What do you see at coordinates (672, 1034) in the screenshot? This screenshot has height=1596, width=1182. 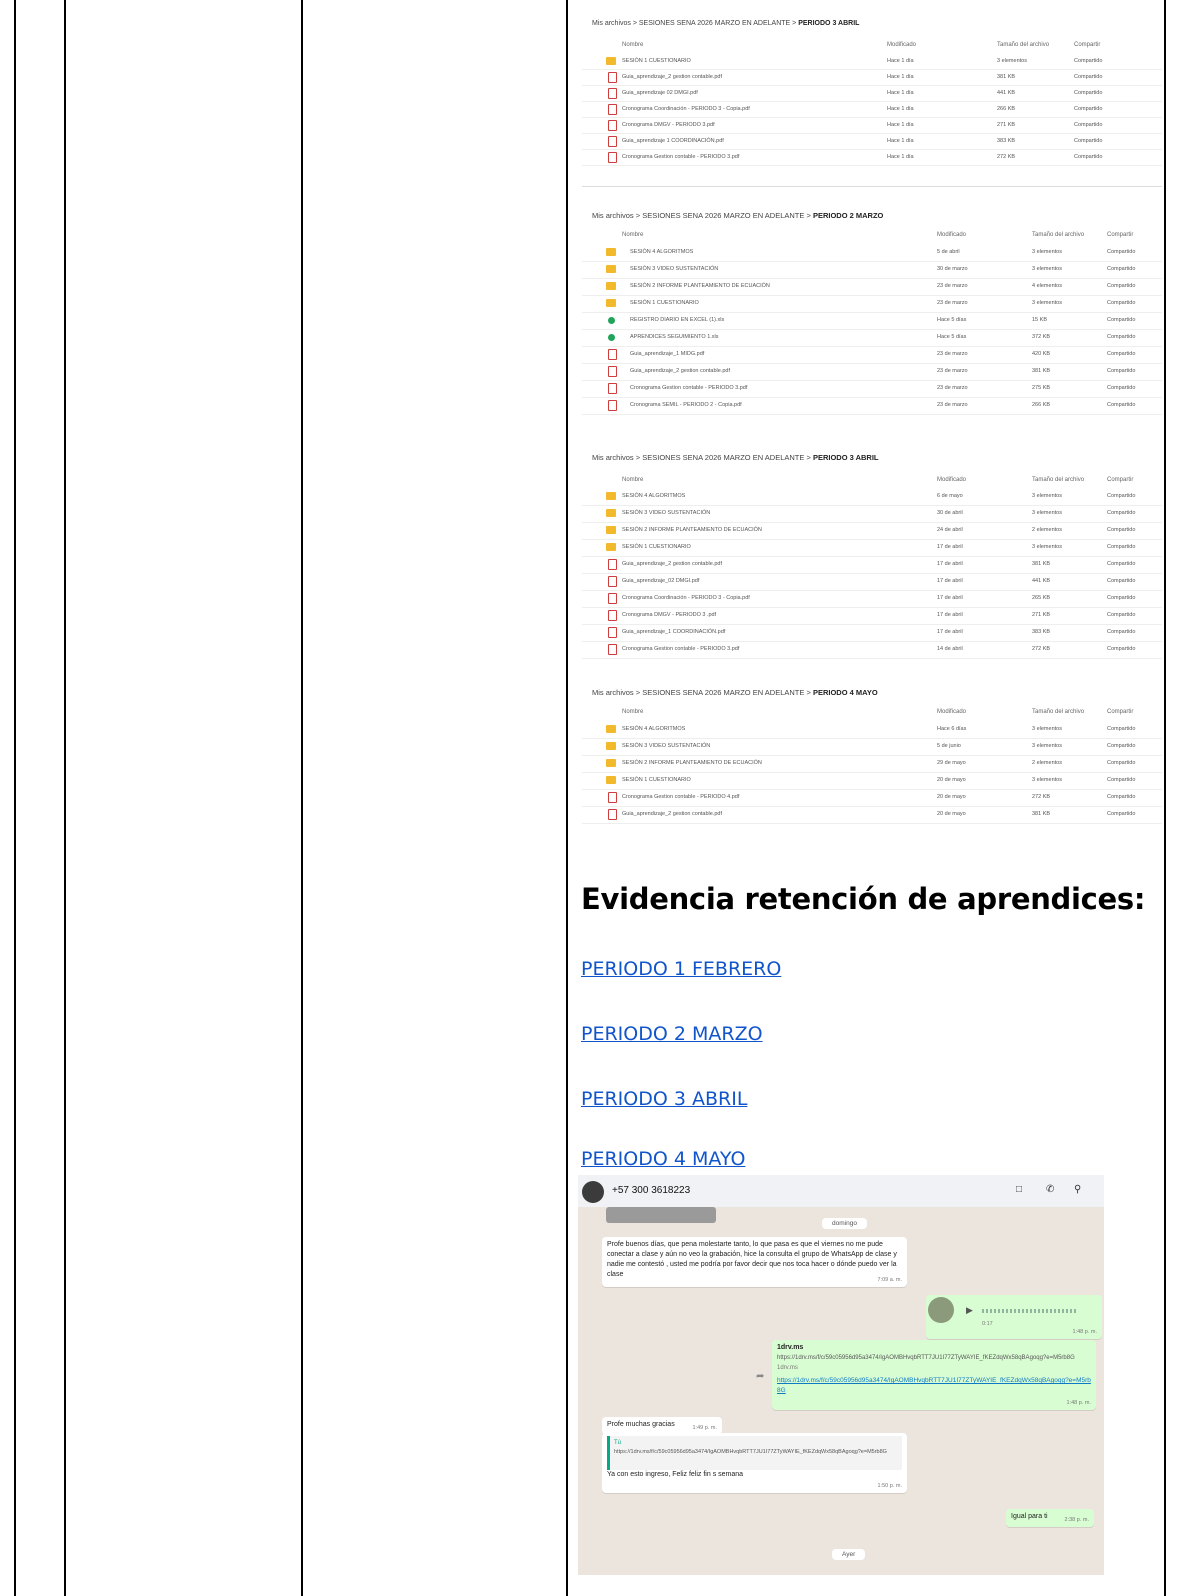 I see `link-periodo-2: PERIODO 2 MARZO` at bounding box center [672, 1034].